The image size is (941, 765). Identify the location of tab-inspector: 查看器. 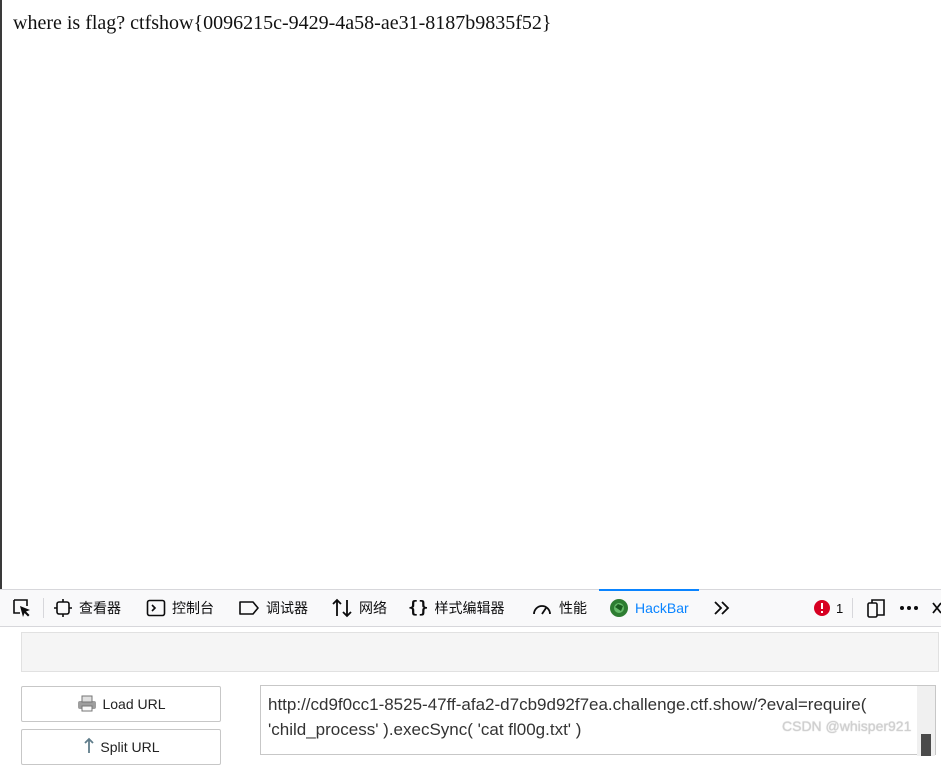
(87, 608).